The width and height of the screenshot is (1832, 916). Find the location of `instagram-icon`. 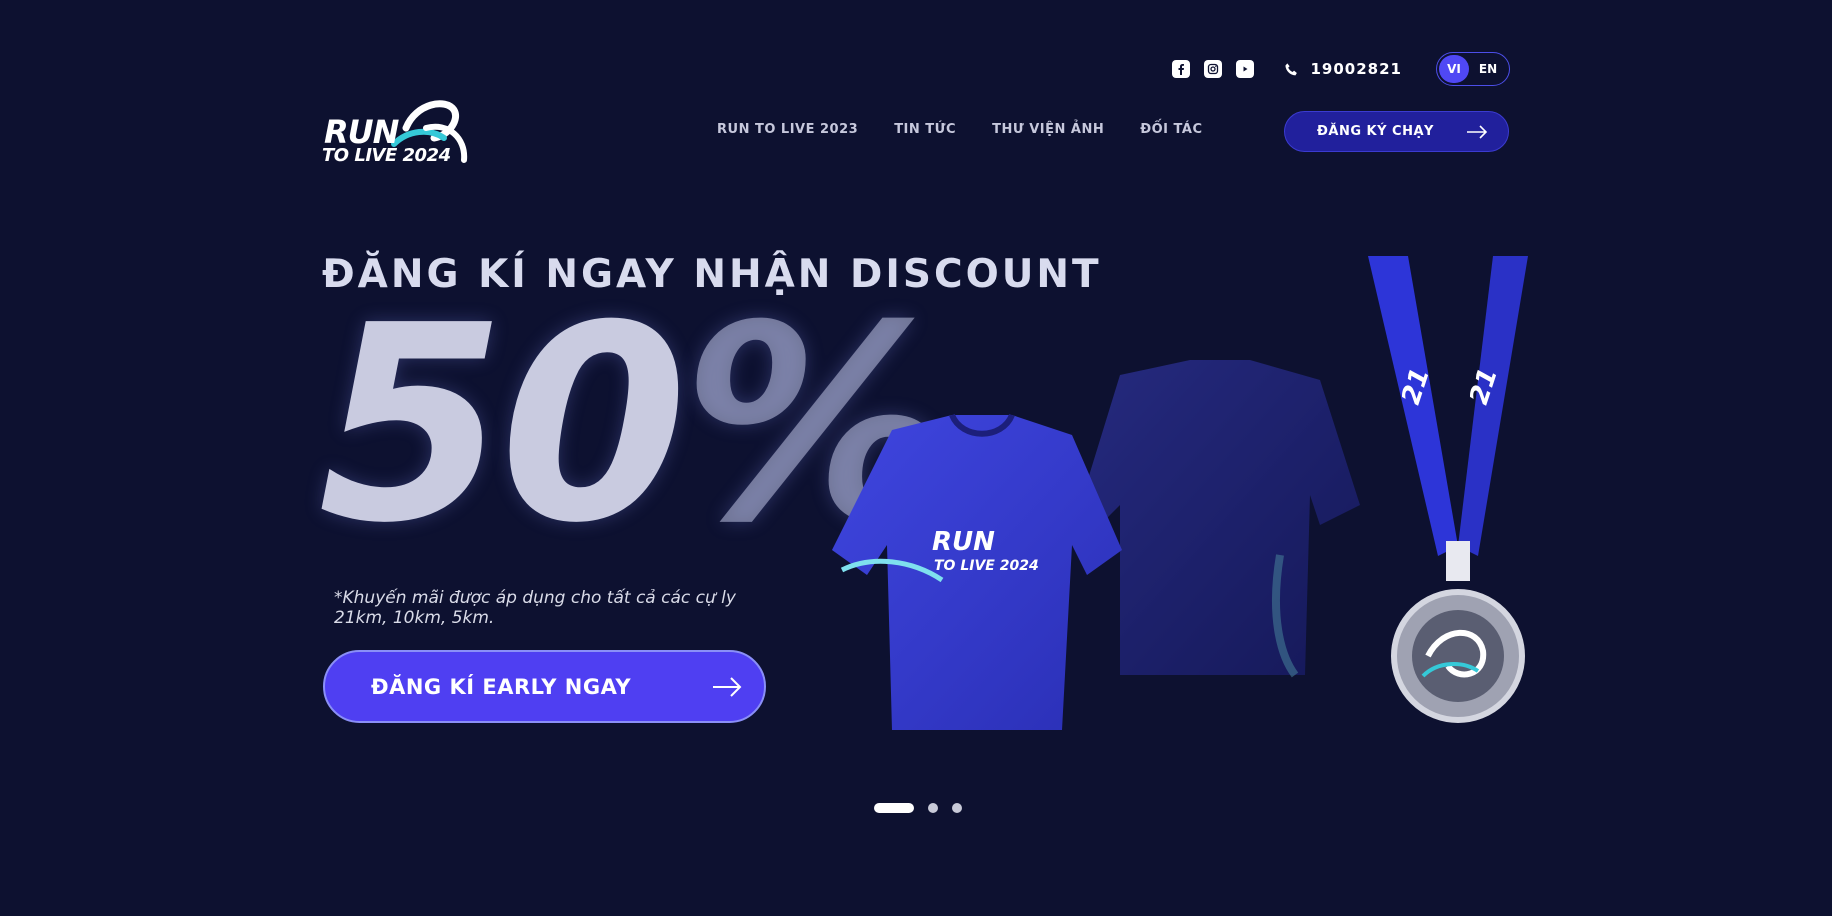

instagram-icon is located at coordinates (1212, 69).